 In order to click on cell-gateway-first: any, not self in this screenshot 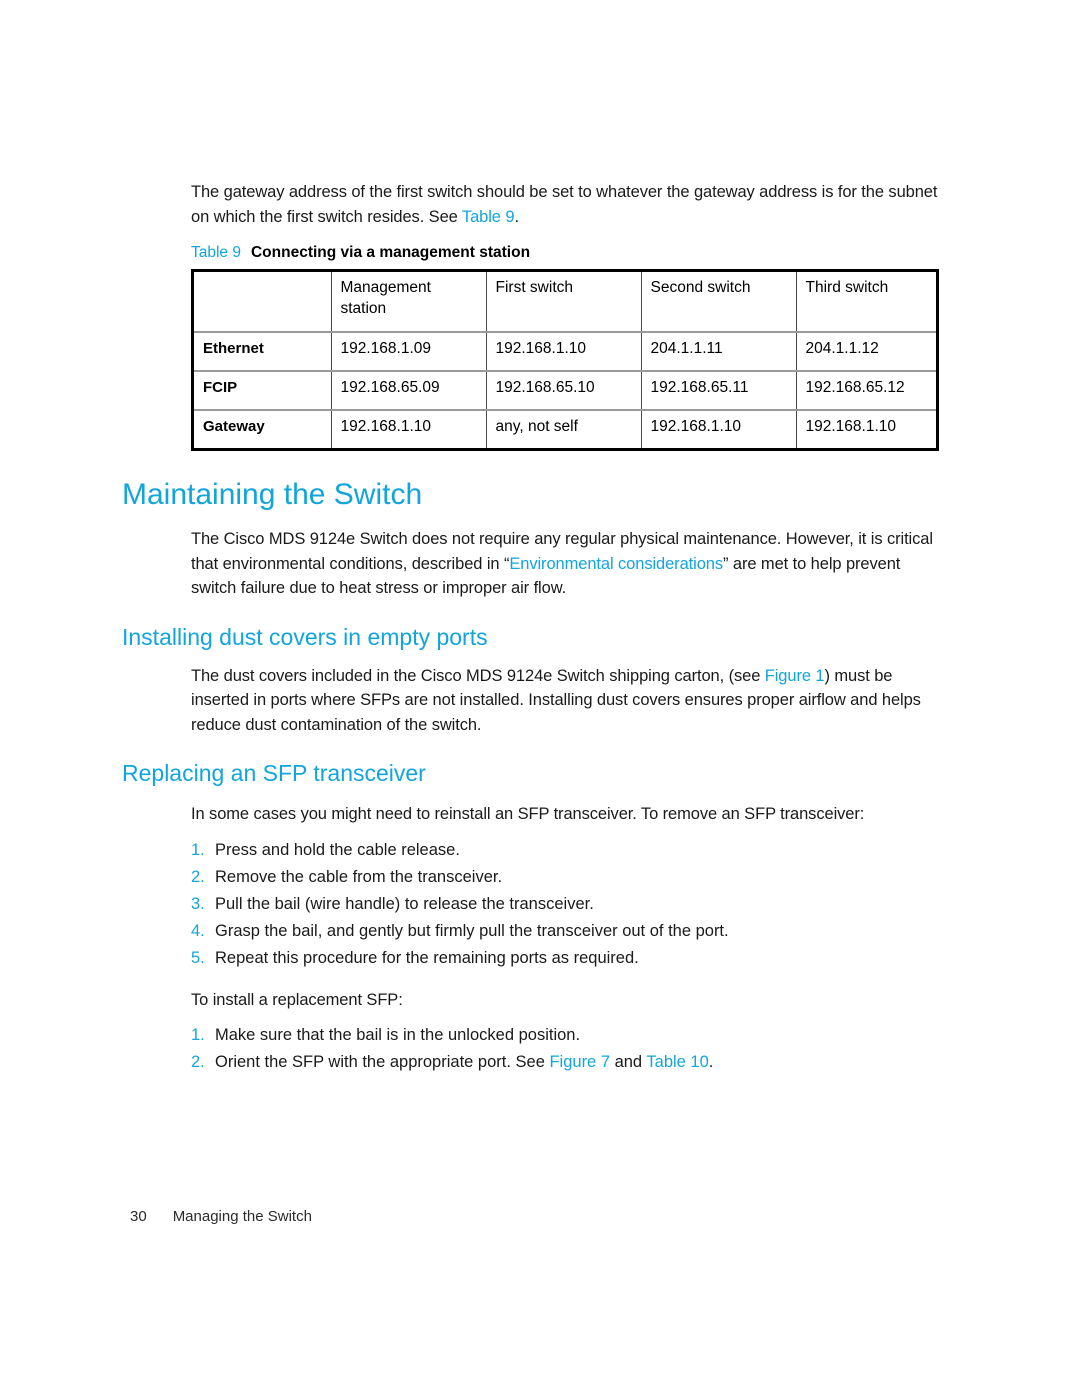, I will do `click(563, 429)`.